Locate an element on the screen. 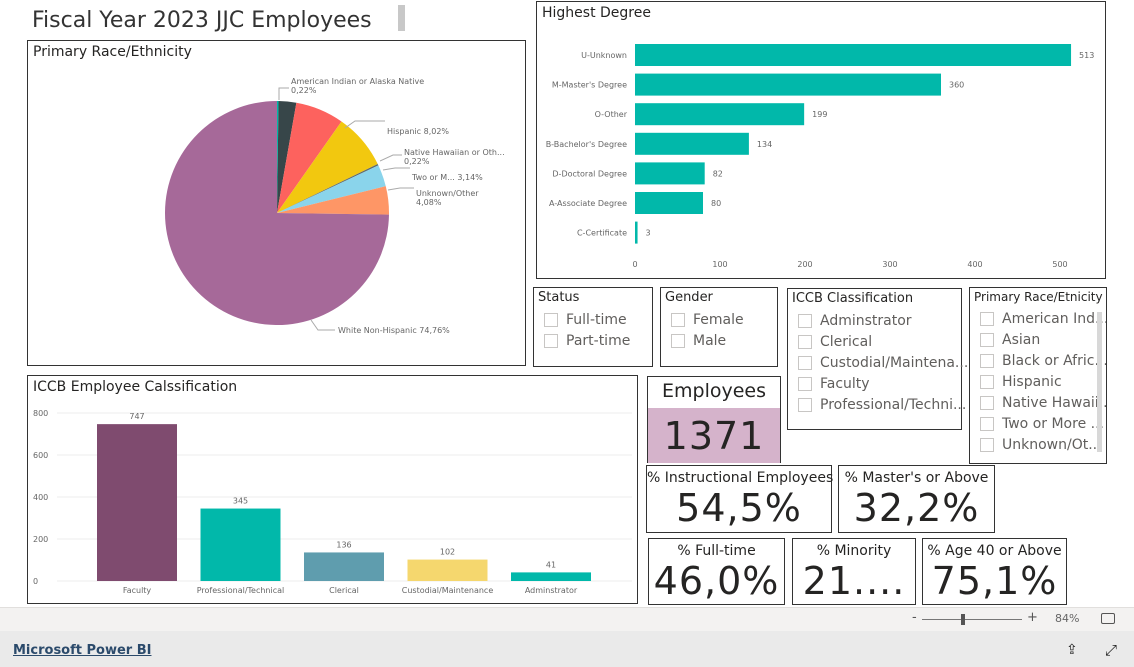 The image size is (1134, 667). degree-data-label: 82 is located at coordinates (718, 173).